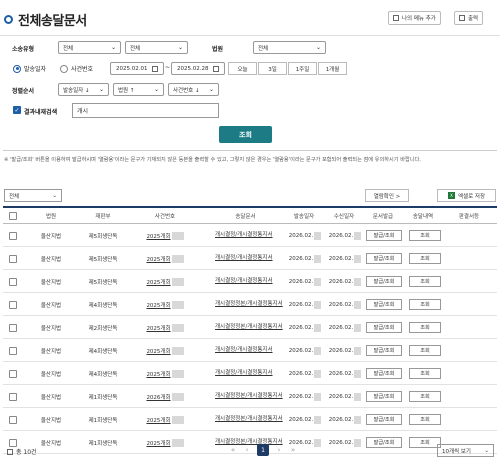 Image resolution: width=500 pixels, height=465 pixels. Describe the element at coordinates (17, 110) in the screenshot. I see `result-search-checkbox: ✓` at that location.